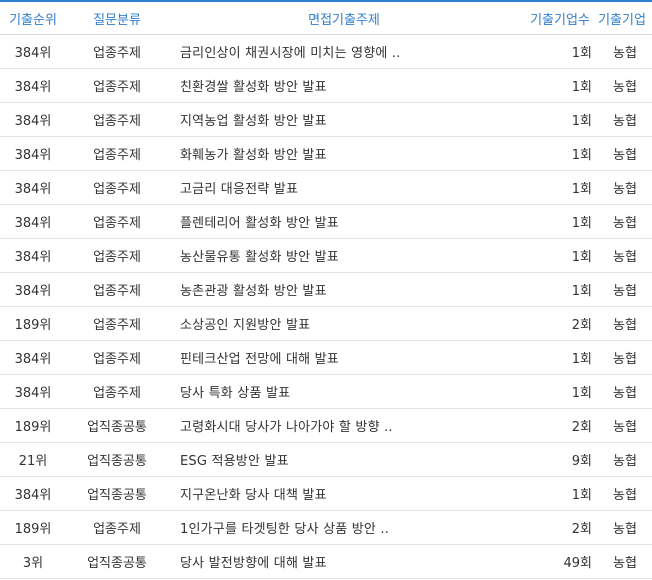  I want to click on topic-cell: 당사 발전방향에 대해 발표, so click(344, 561).